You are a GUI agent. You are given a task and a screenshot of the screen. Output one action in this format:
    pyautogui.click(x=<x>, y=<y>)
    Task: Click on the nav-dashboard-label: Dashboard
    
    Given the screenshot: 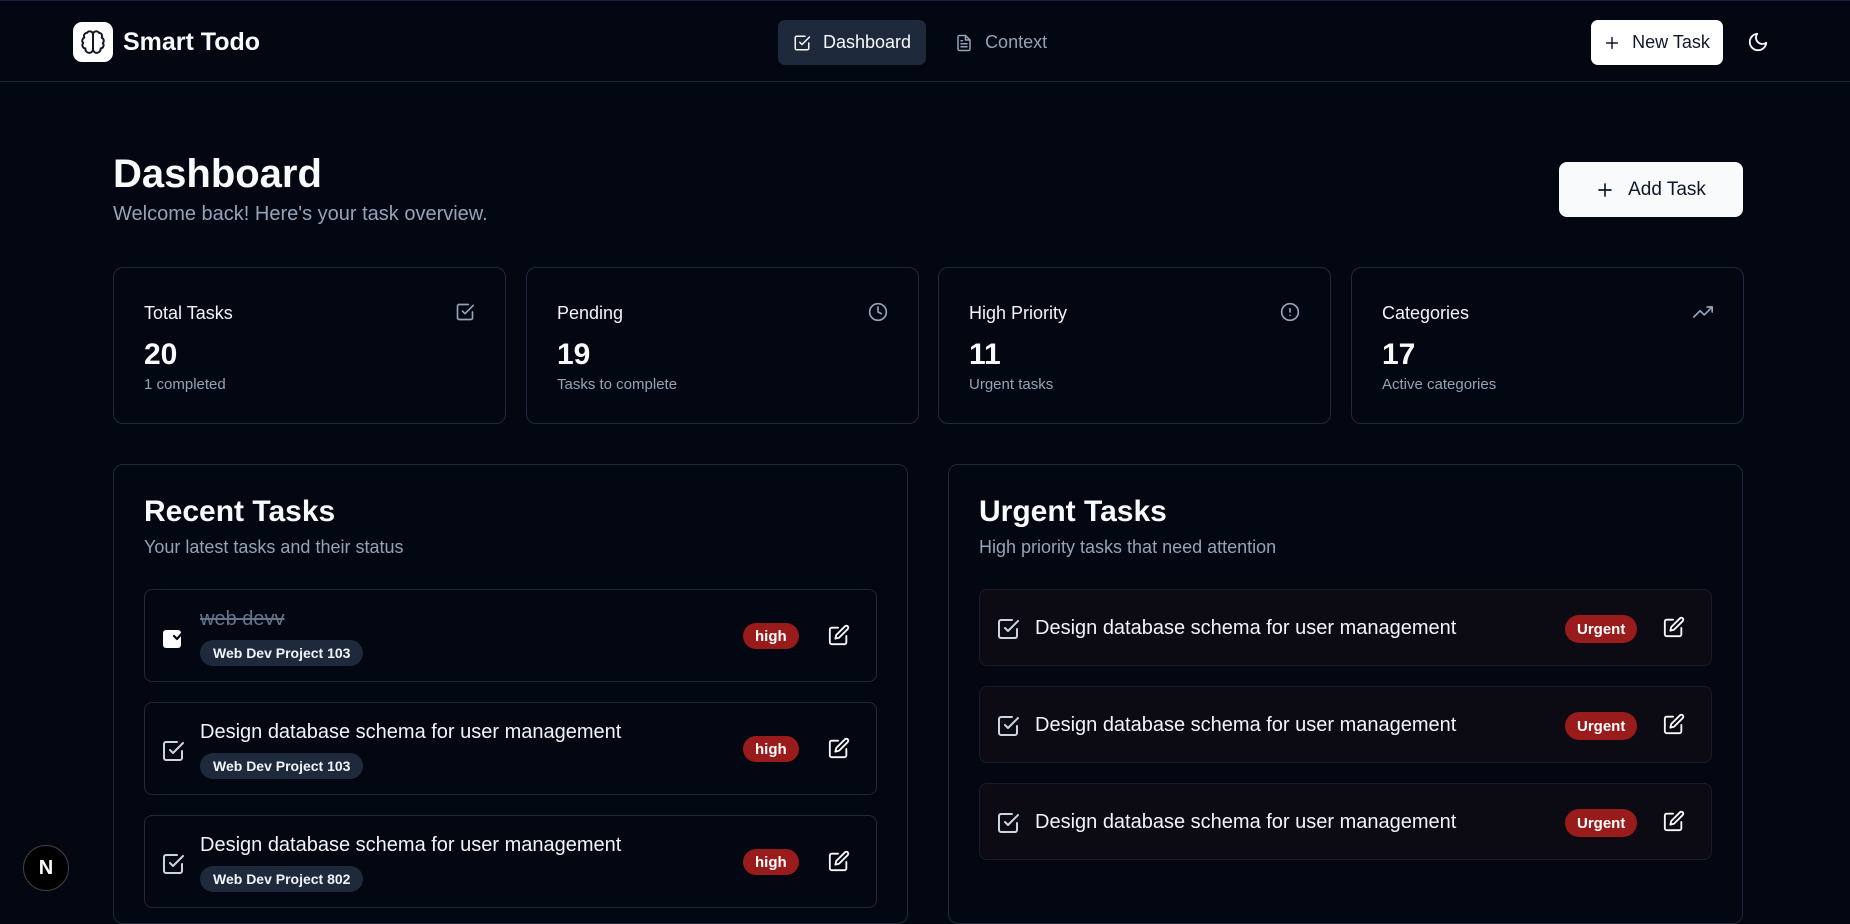 What is the action you would take?
    pyautogui.click(x=867, y=42)
    